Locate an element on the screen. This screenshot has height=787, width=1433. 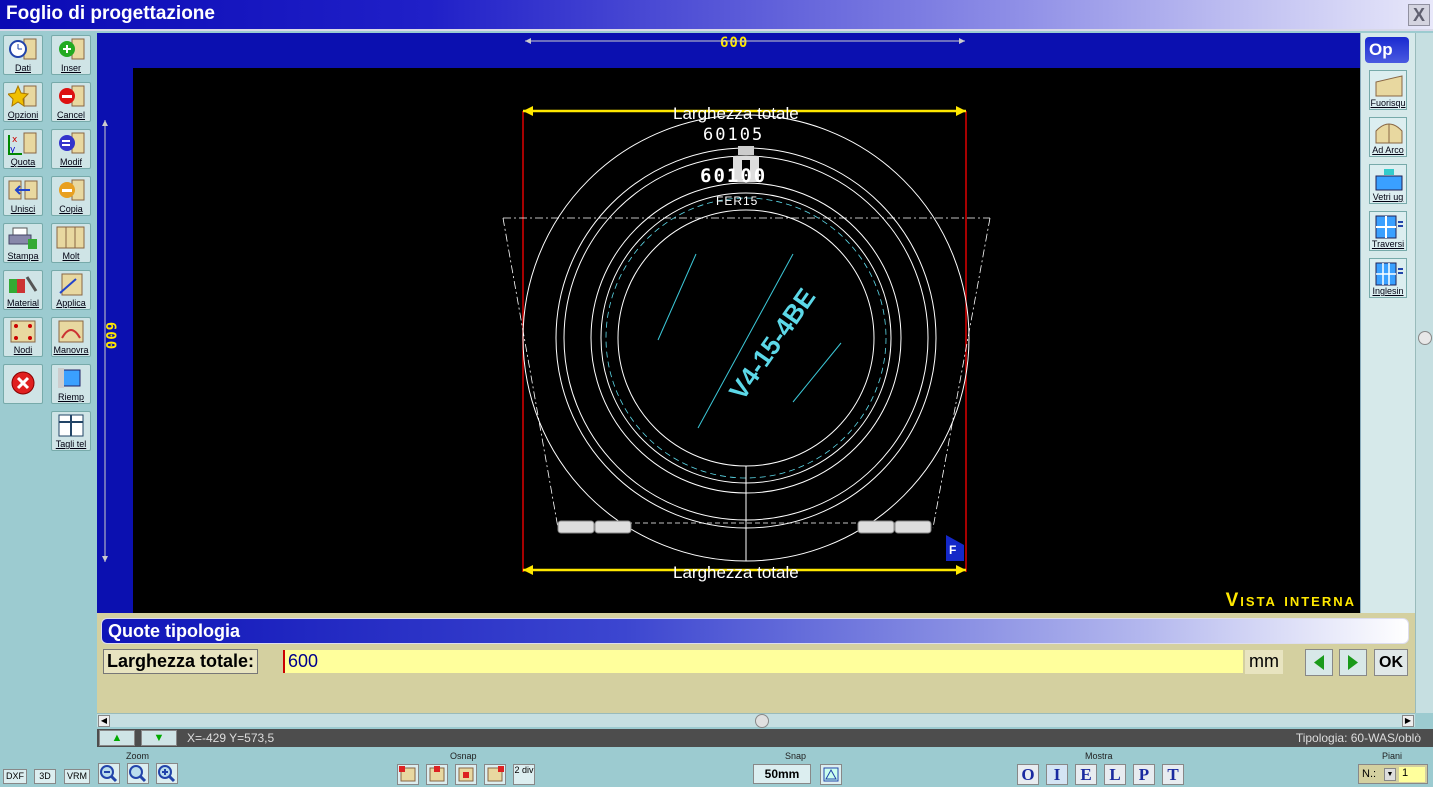
zoom-icon is located at coordinates (138, 774).